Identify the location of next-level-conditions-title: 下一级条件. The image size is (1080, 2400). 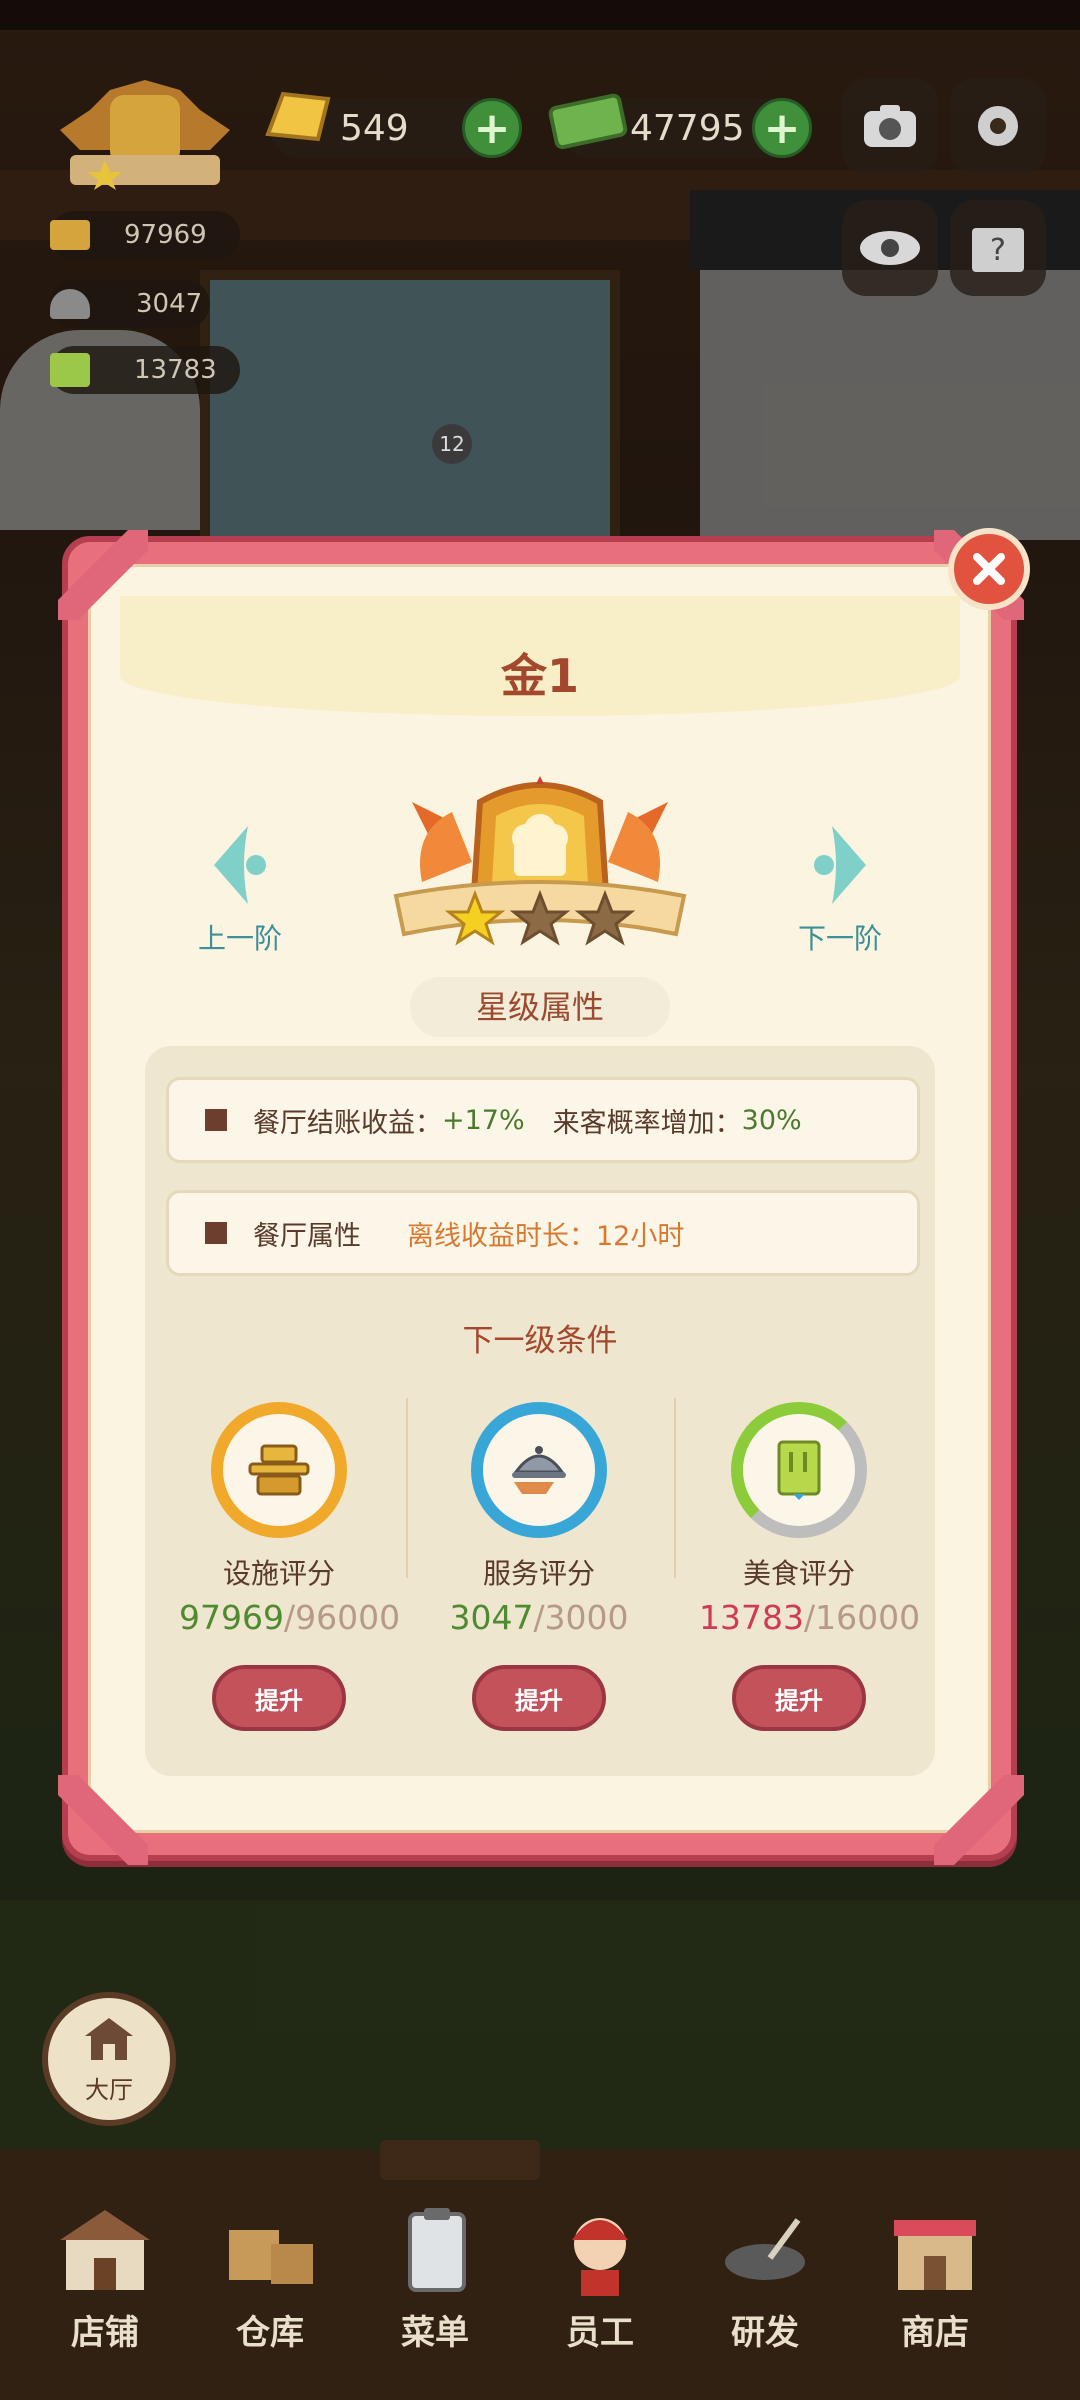
(540, 1341).